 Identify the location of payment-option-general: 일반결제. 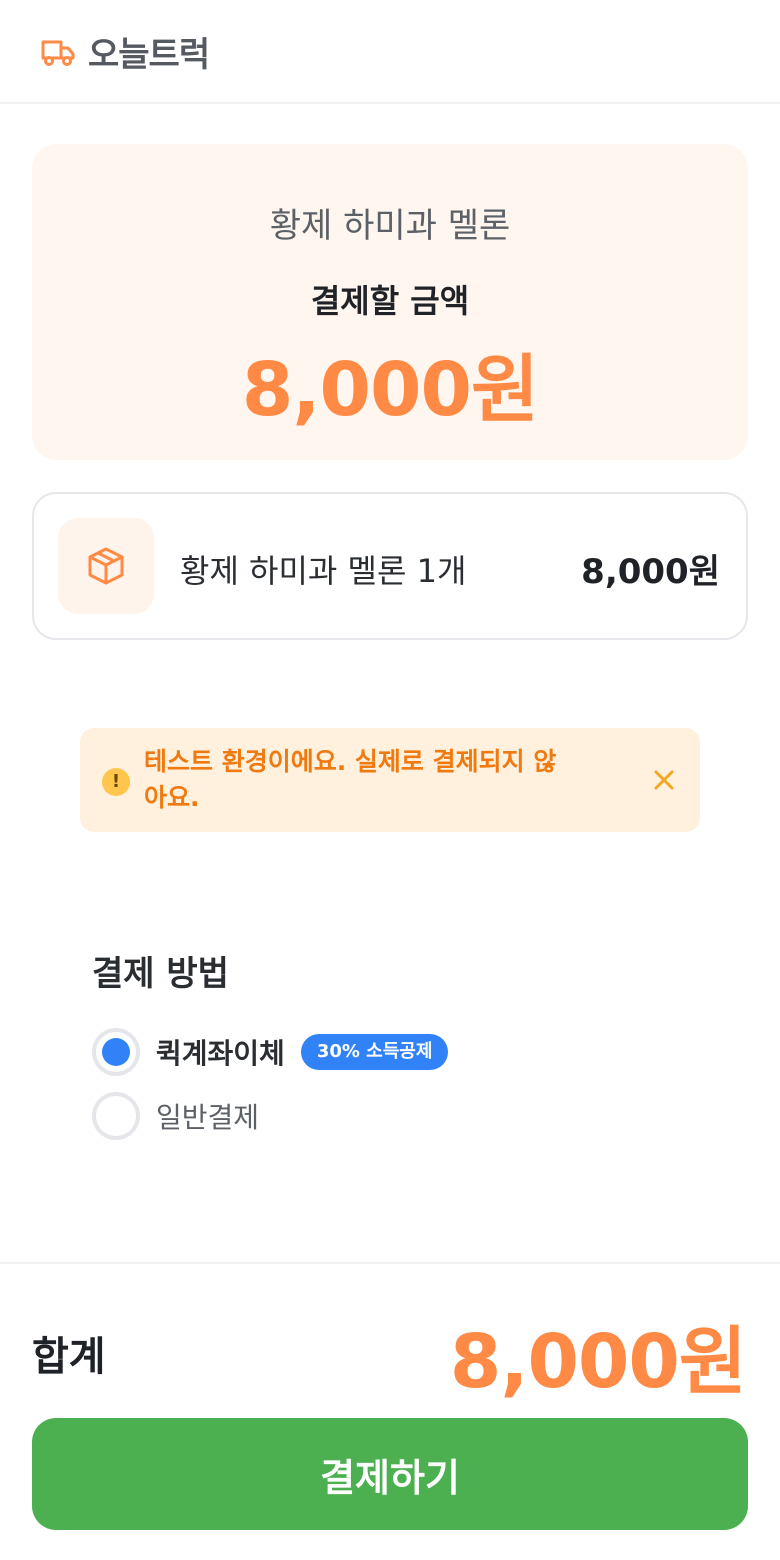
(175, 1116).